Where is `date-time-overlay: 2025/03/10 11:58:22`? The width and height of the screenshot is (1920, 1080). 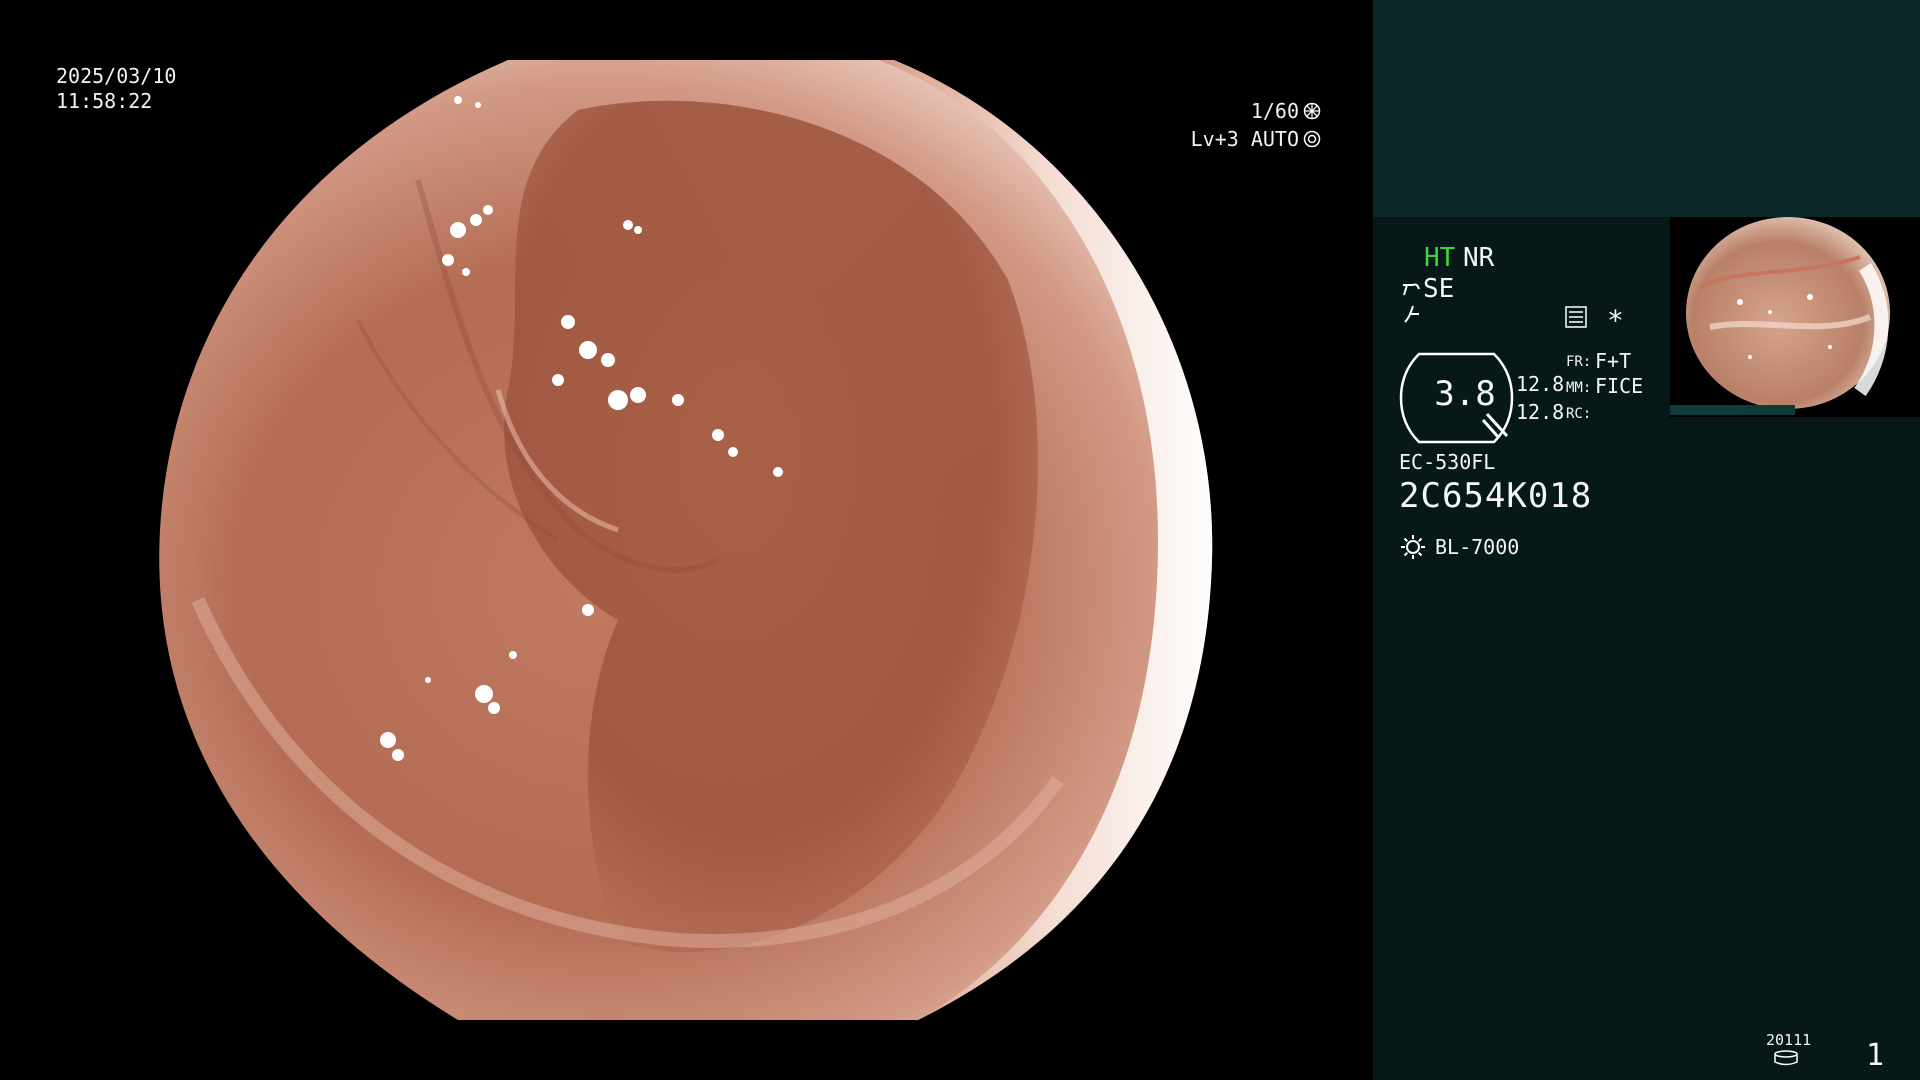
date-time-overlay: 2025/03/10 11:58:22 is located at coordinates (116, 89).